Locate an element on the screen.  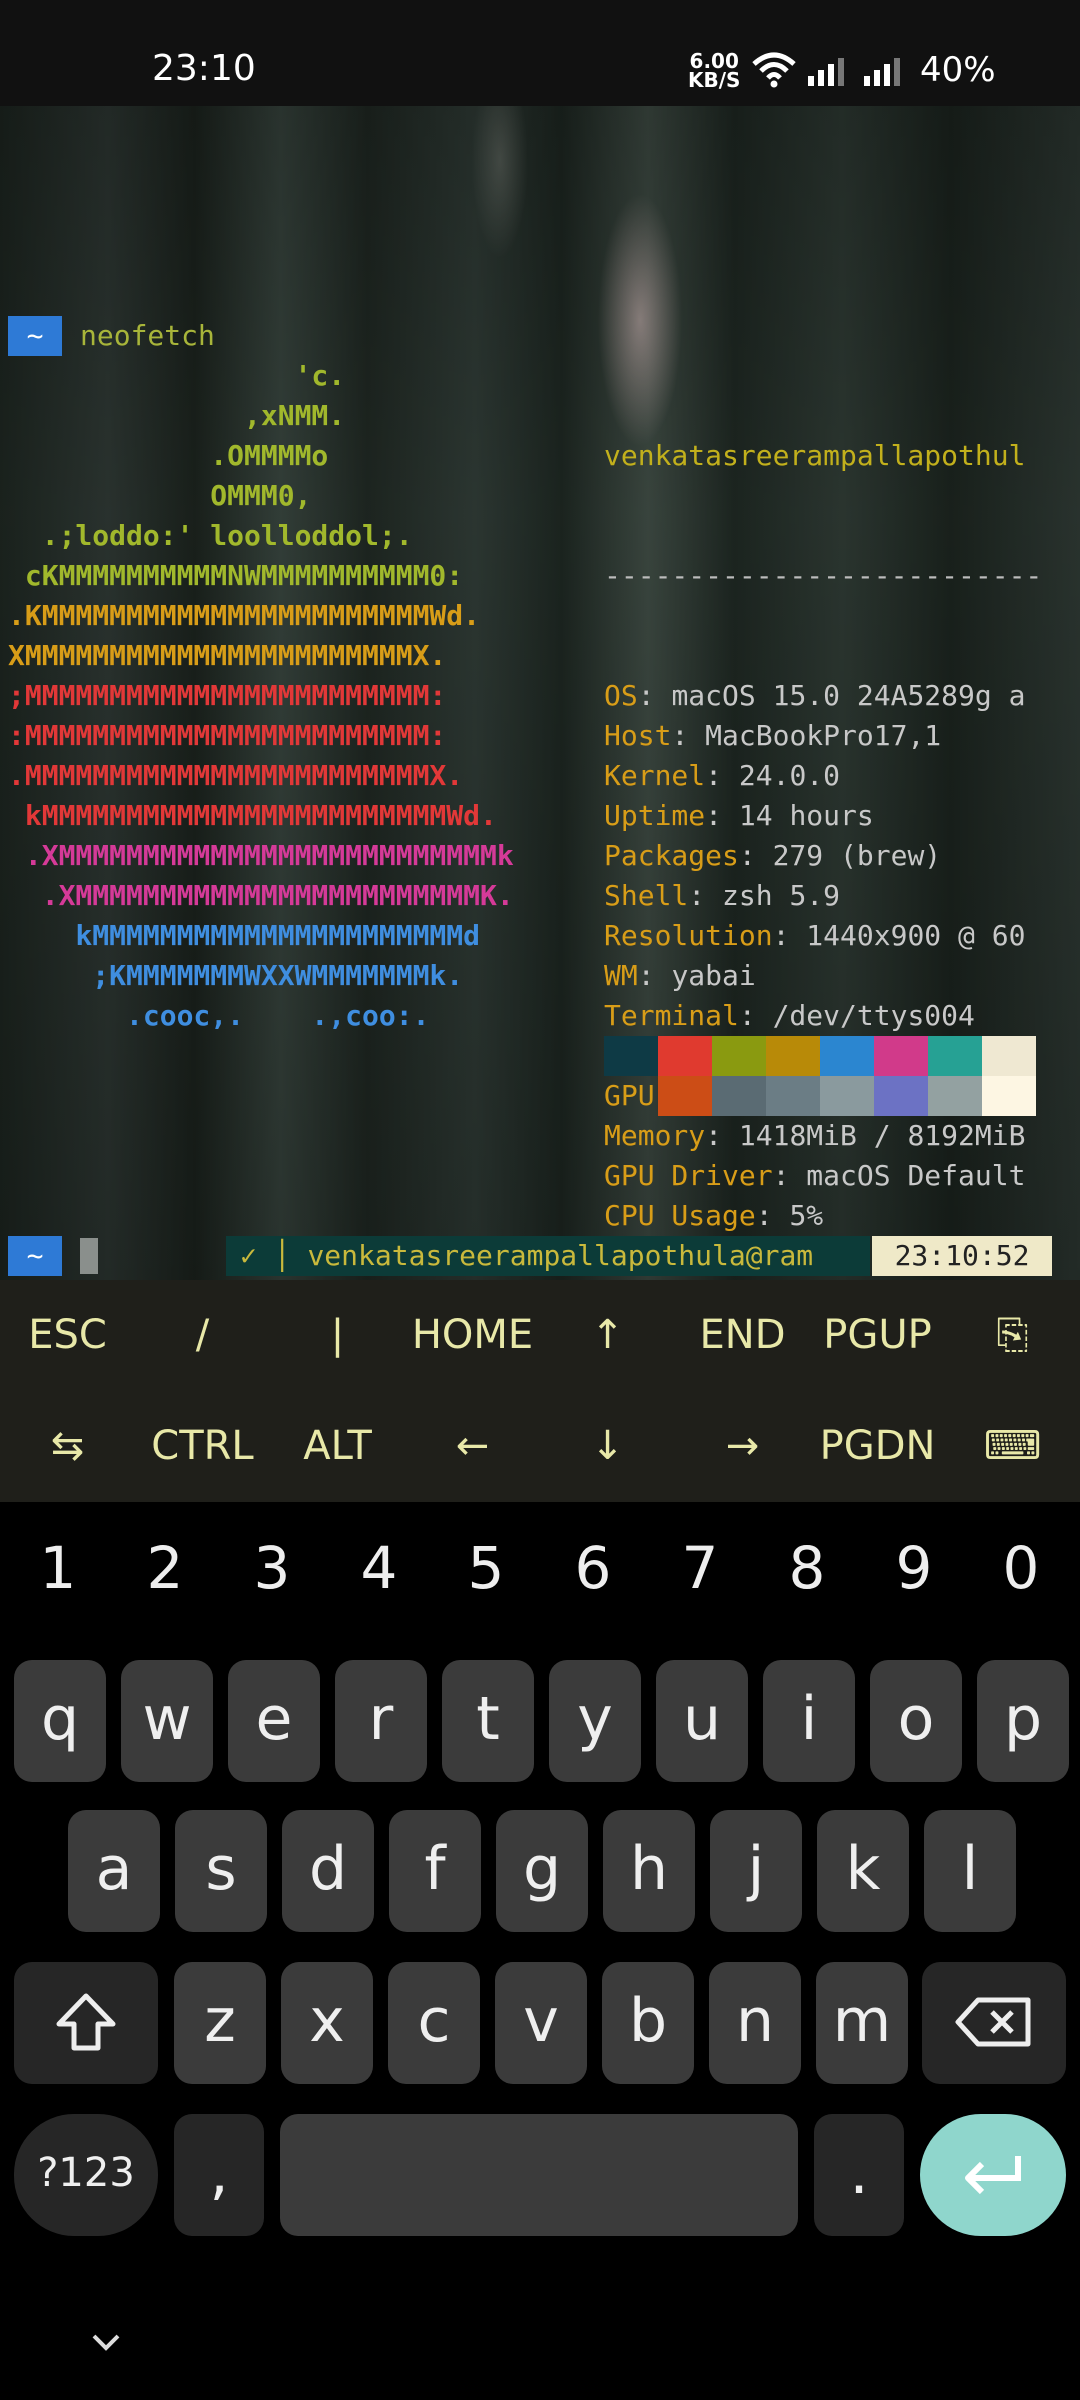
number-key: 1 is located at coordinates (58, 1568).